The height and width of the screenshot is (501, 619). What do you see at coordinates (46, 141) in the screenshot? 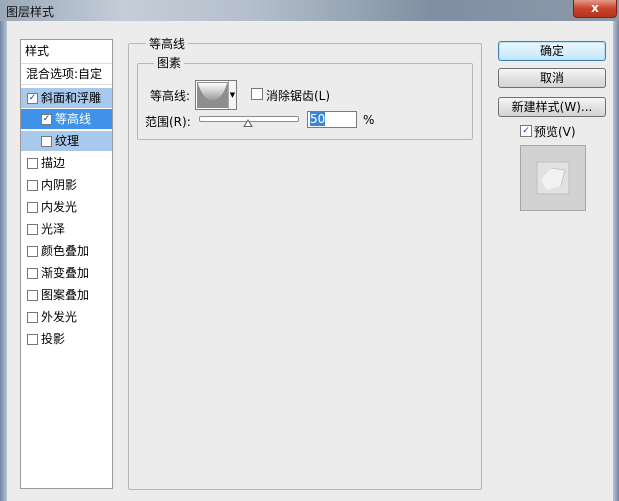
I see `texture-checkbox` at bounding box center [46, 141].